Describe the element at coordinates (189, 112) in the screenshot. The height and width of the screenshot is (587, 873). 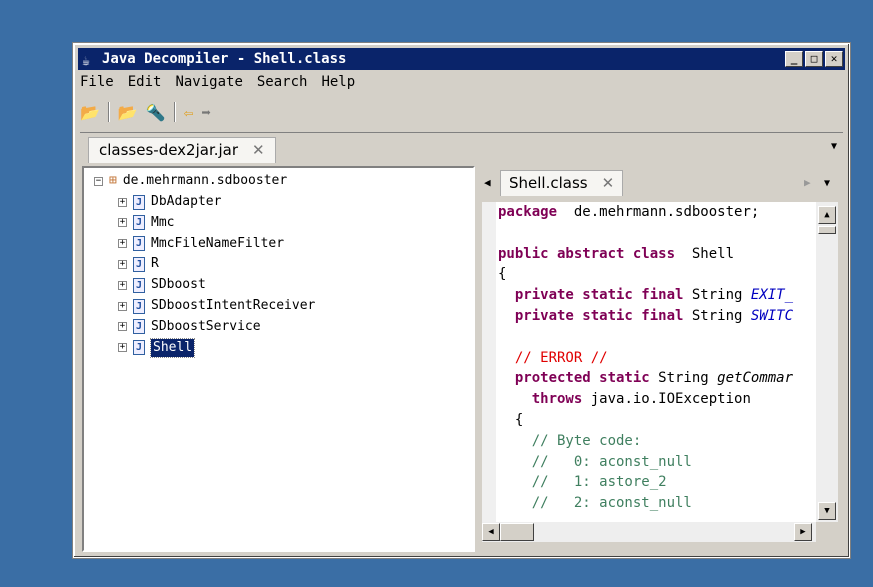
I see `back-arrow-icon: ⇦` at that location.